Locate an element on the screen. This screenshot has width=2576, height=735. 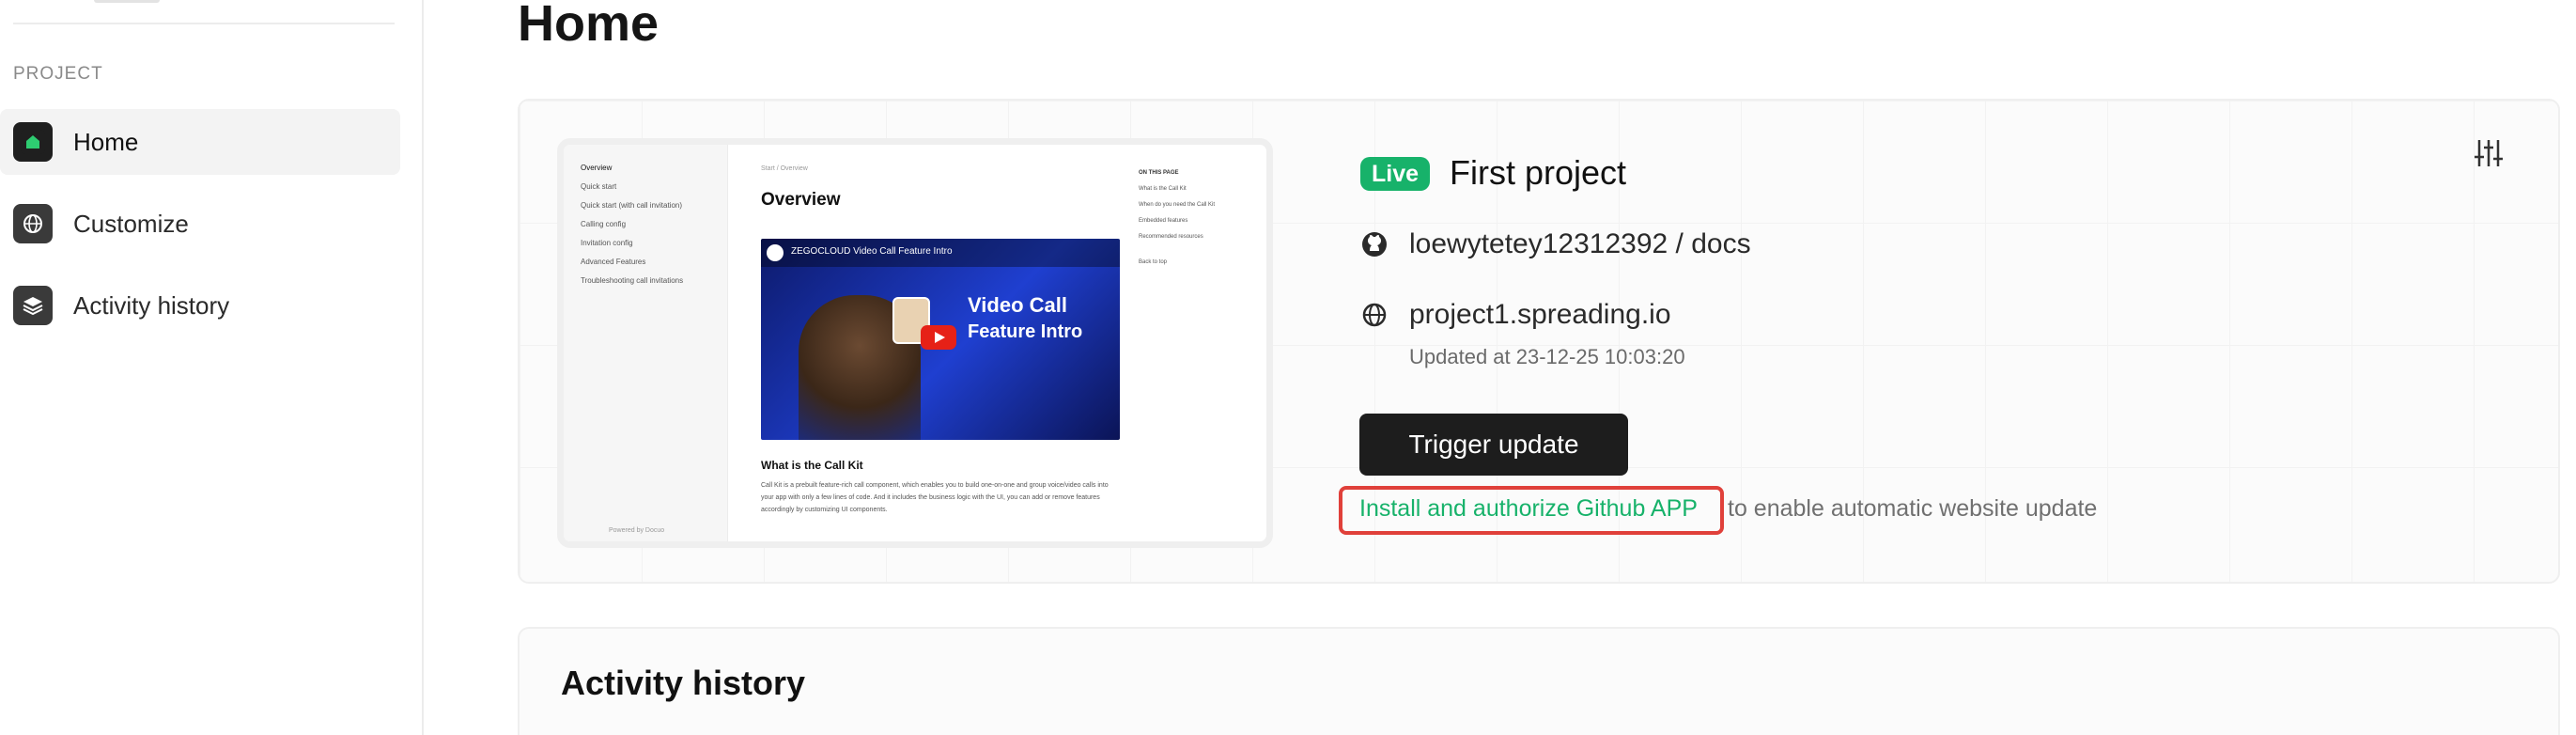
home-icon is located at coordinates (33, 142).